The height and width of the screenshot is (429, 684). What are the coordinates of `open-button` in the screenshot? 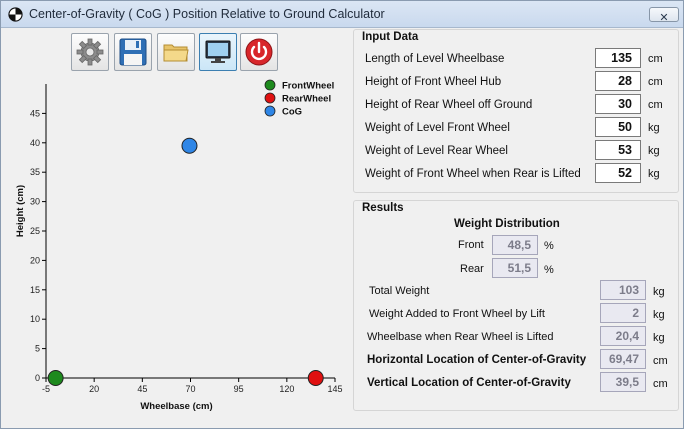 It's located at (176, 52).